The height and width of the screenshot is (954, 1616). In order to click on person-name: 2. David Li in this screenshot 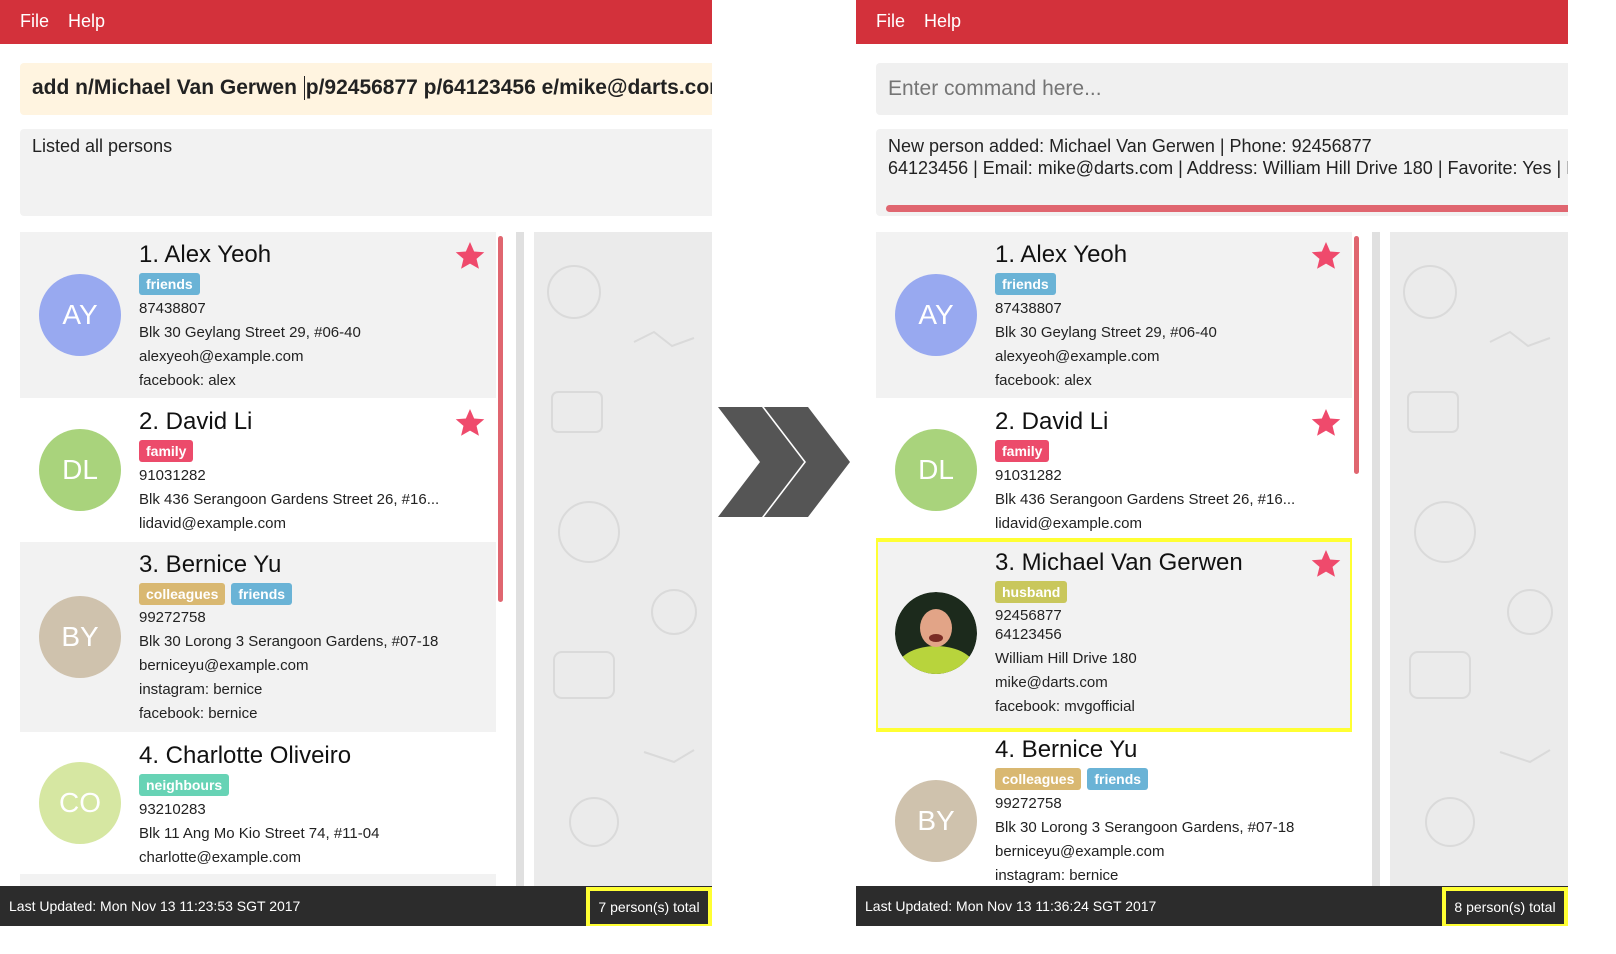, I will do `click(1052, 421)`.